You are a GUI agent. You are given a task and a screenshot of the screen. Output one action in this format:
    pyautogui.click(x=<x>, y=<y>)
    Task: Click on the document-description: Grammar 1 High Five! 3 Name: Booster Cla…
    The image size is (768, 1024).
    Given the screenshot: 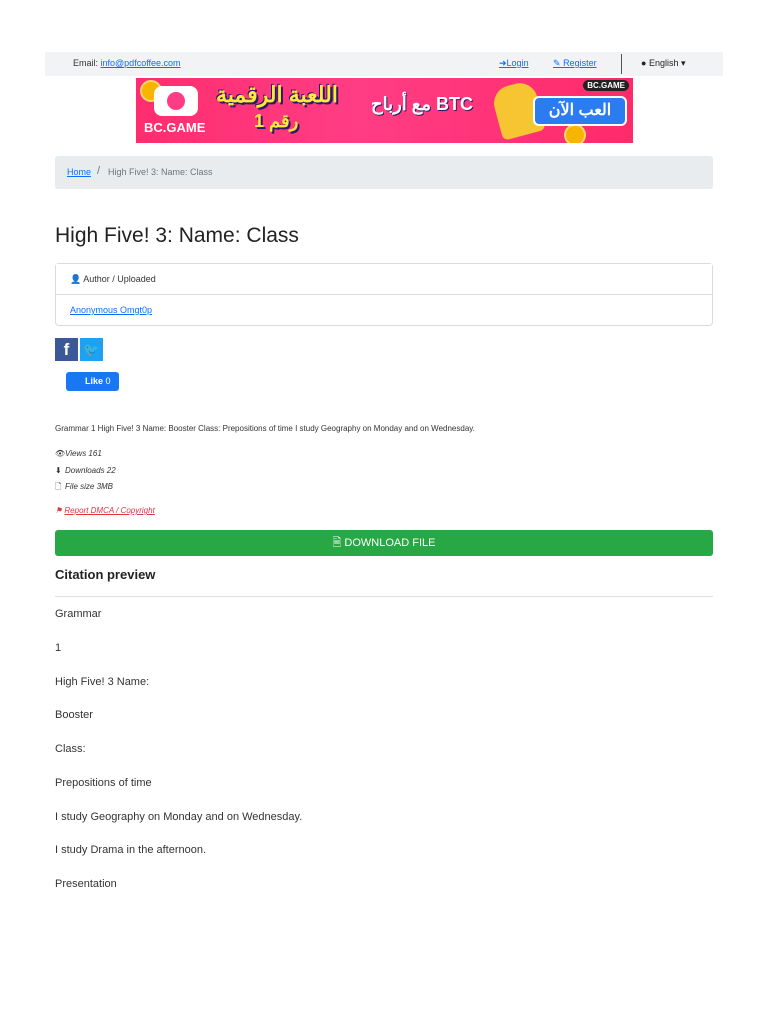 What is the action you would take?
    pyautogui.click(x=265, y=428)
    